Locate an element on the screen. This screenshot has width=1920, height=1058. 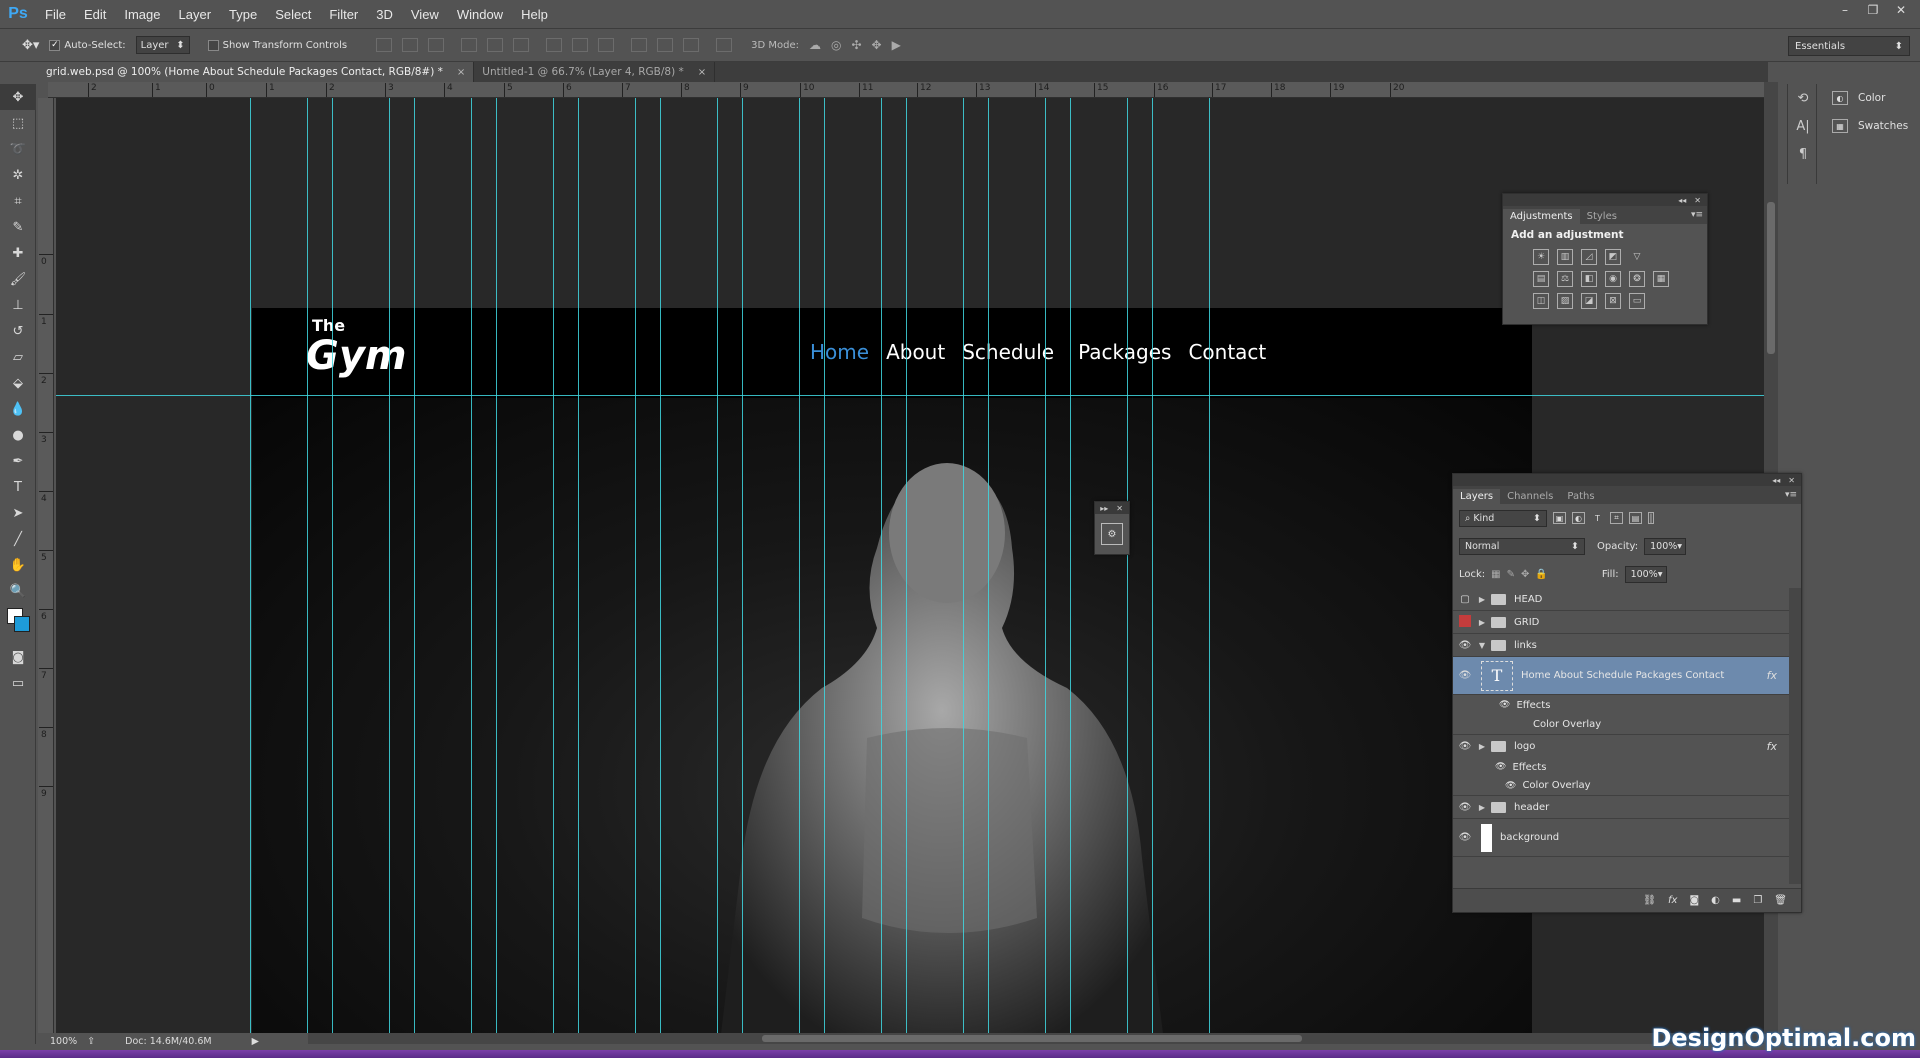
panel-menu-icon: ▾≡ is located at coordinates (1697, 215).